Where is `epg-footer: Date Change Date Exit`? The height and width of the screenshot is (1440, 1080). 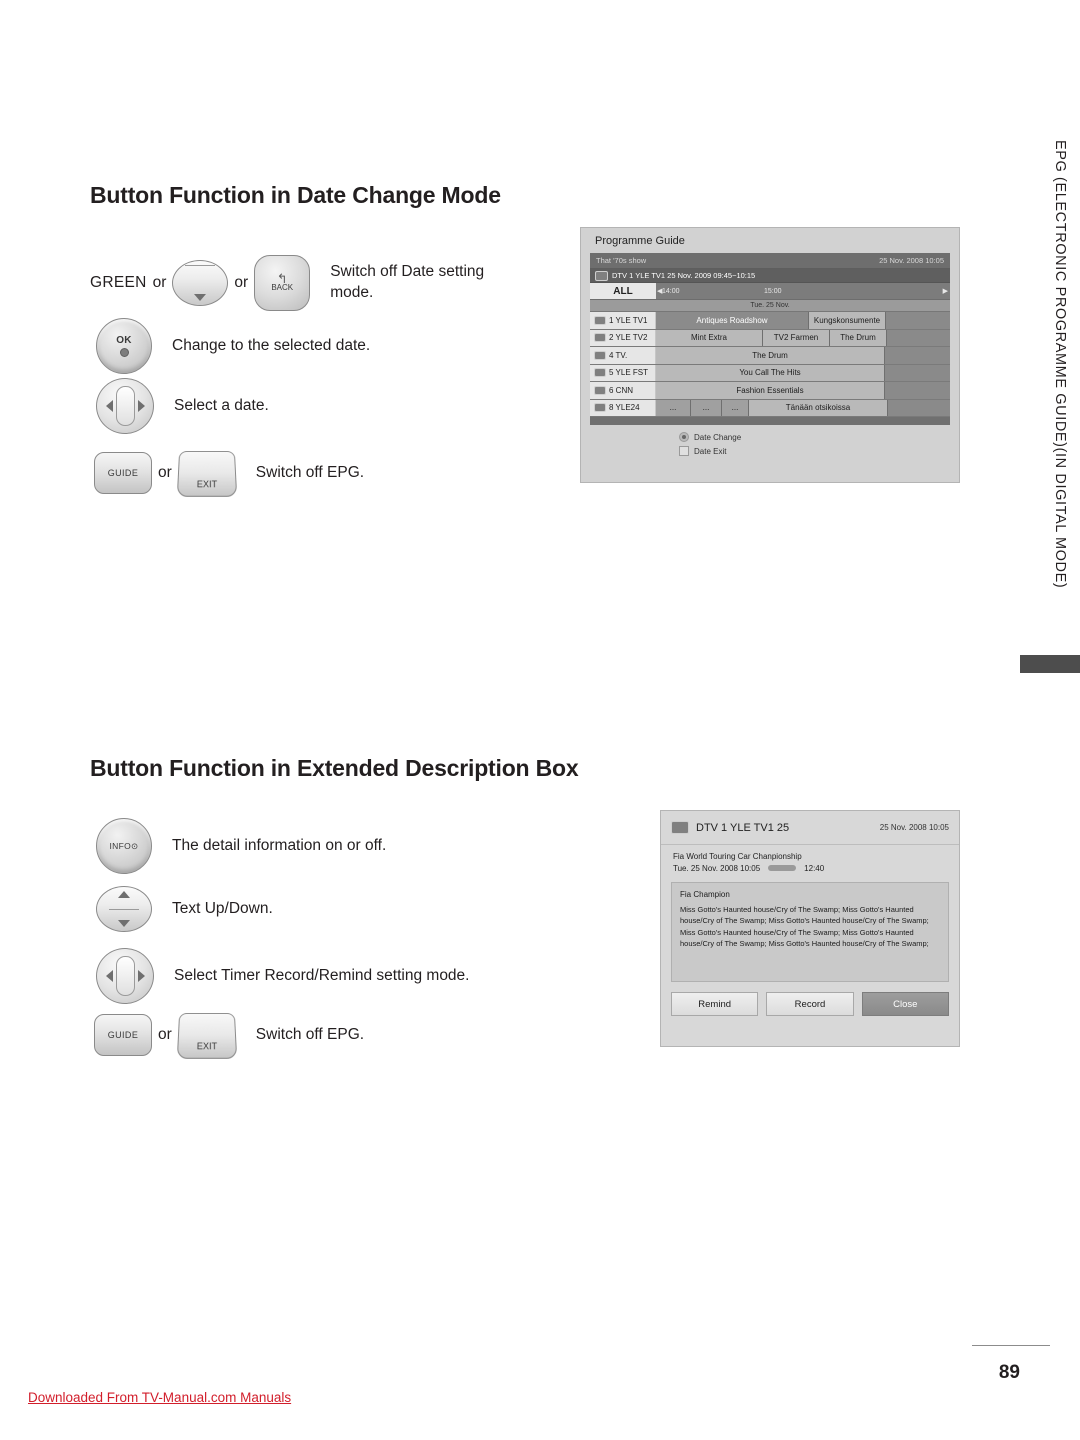
epg-footer: Date Change Date Exit is located at coordinates (770, 454).